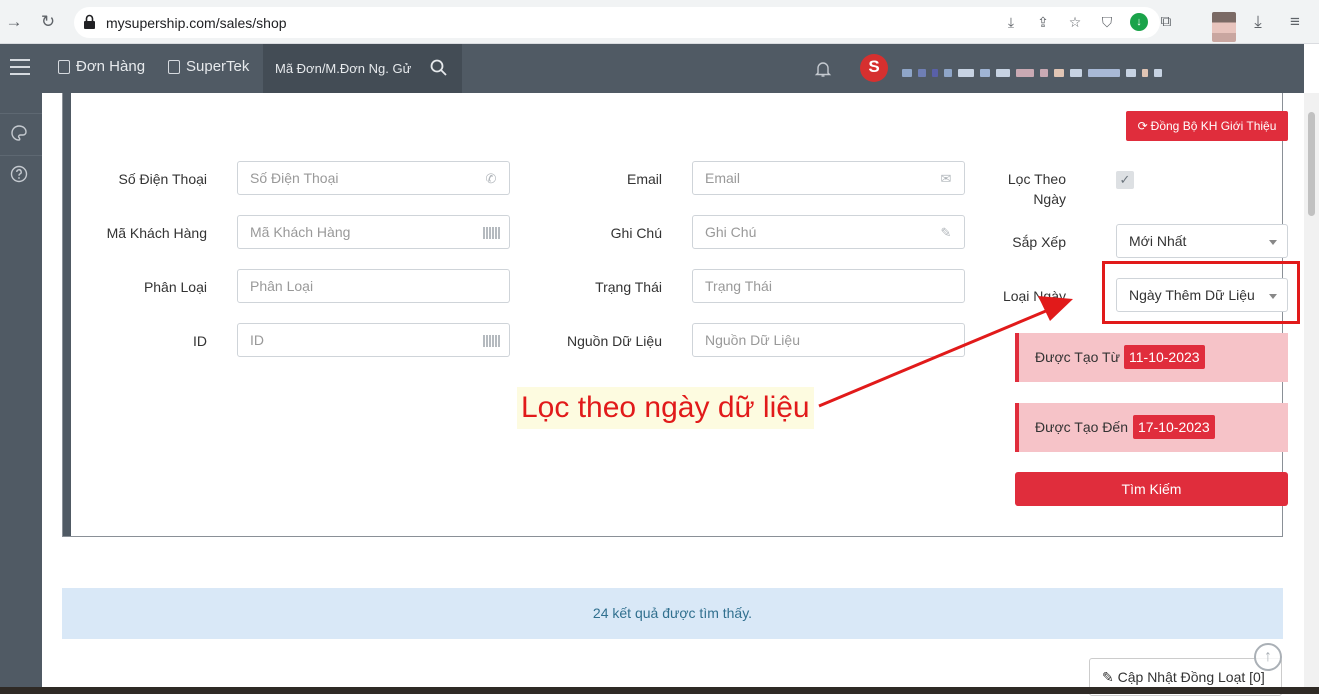 This screenshot has width=1319, height=696. What do you see at coordinates (1139, 22) in the screenshot?
I see `download-extension-icon: ↓` at bounding box center [1139, 22].